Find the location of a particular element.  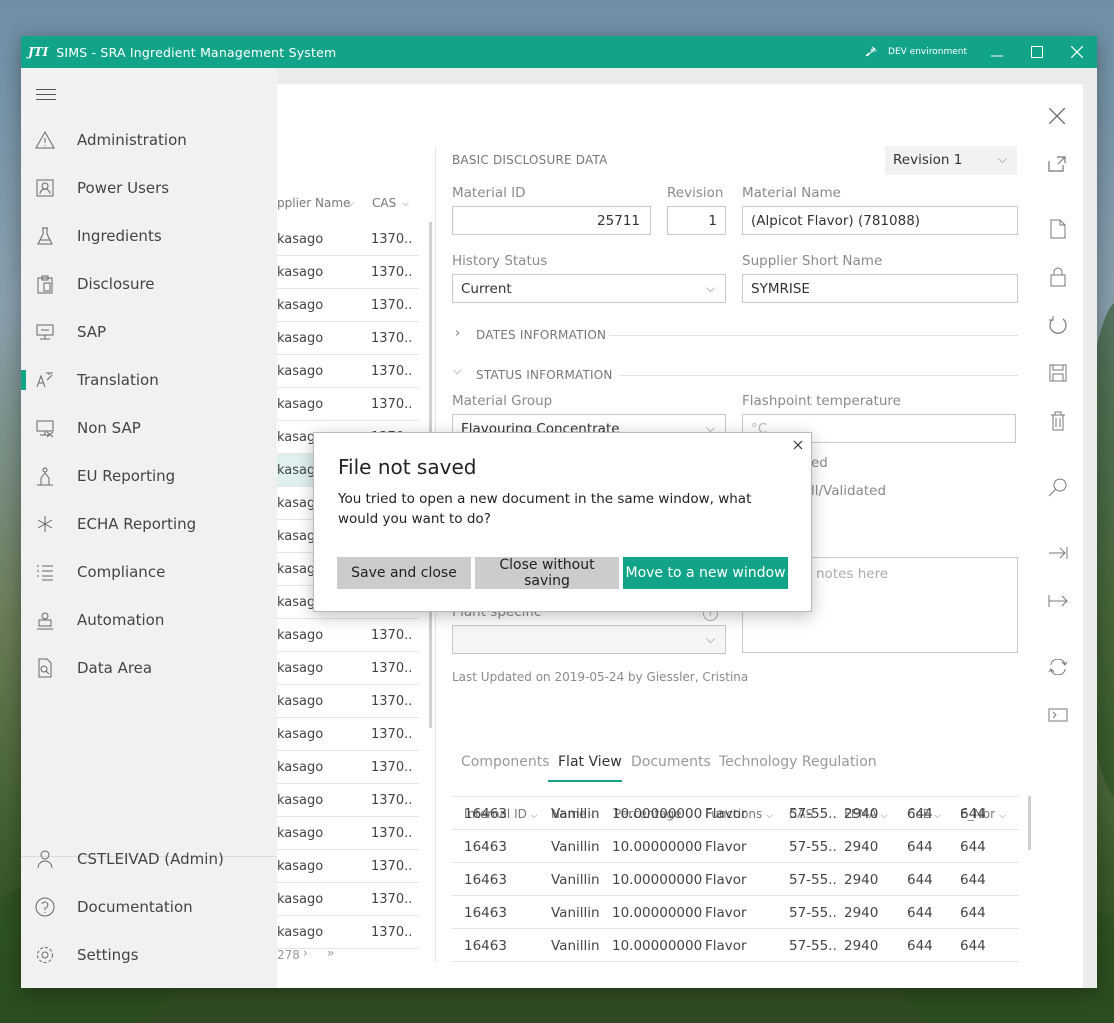

sidebar-item-translation: Translation is located at coordinates (149, 380).